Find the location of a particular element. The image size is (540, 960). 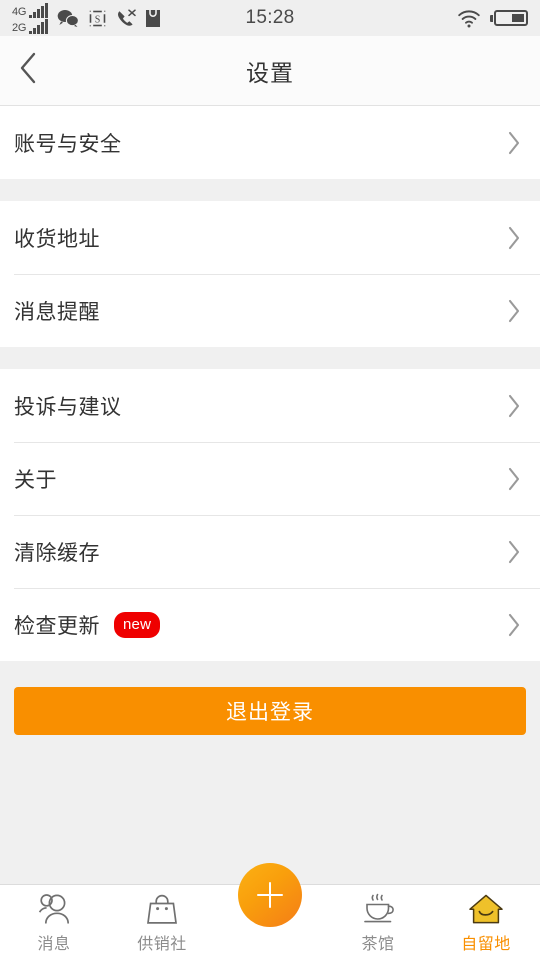

logout-button: 退出登录 is located at coordinates (270, 711).